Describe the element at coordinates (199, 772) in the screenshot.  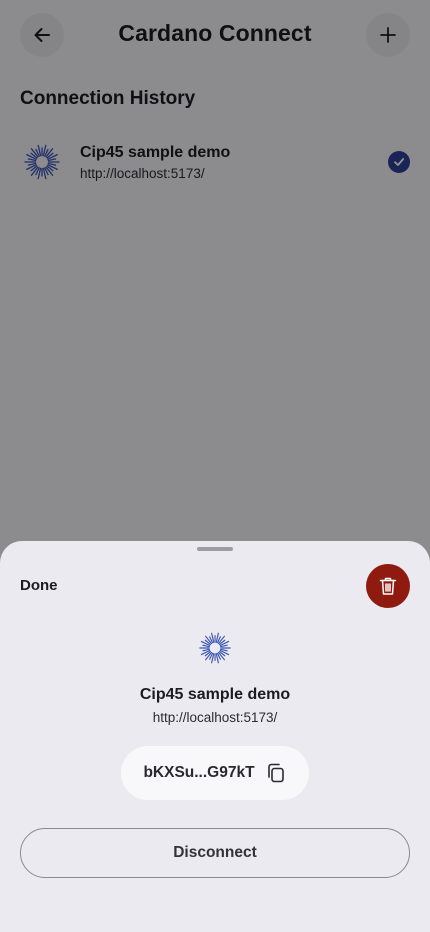
I see `peer-id-text: bKXSu...G97kT` at that location.